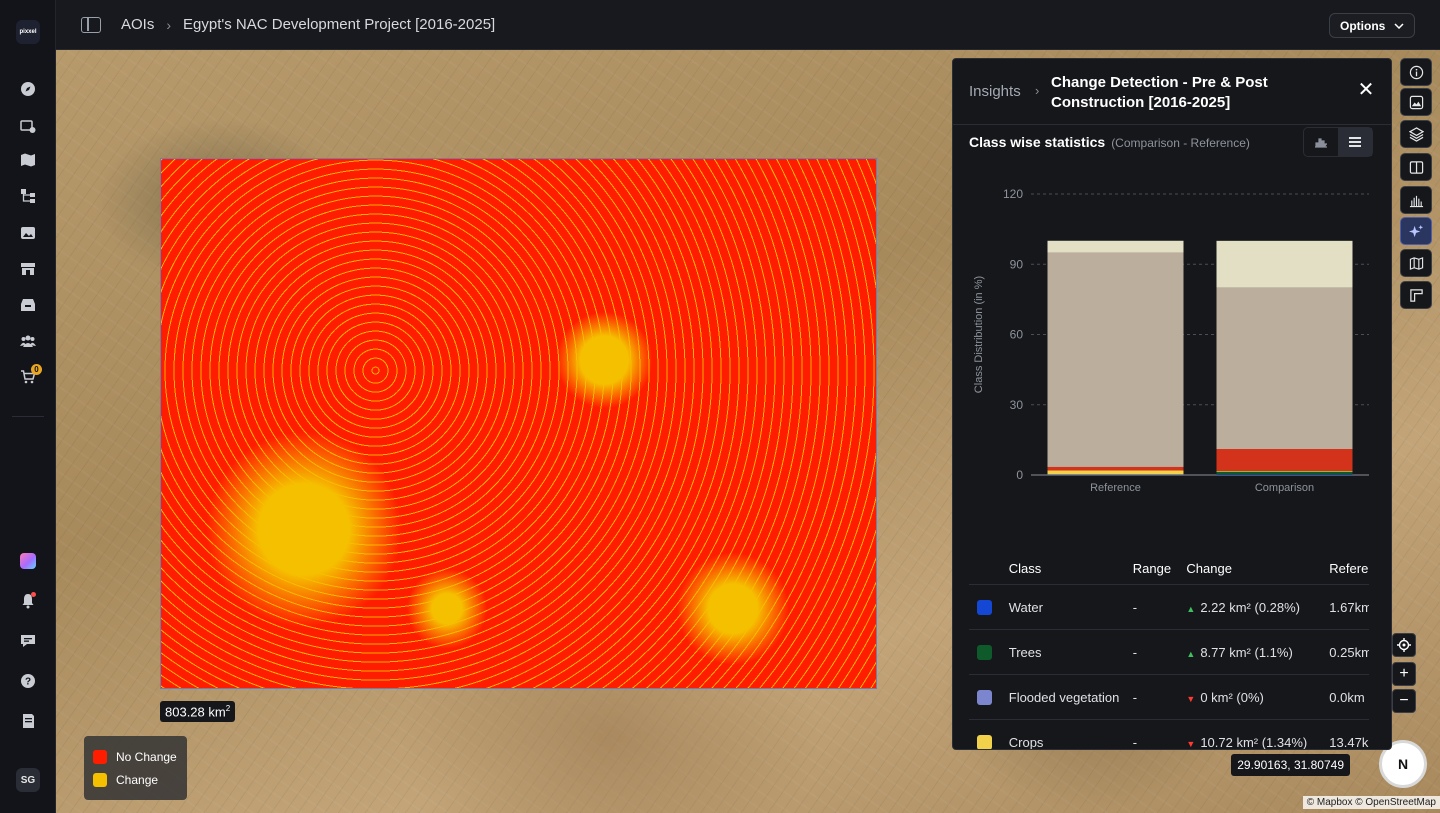 This screenshot has height=813, width=1440. I want to click on app-logo: pixxel, so click(28, 32).